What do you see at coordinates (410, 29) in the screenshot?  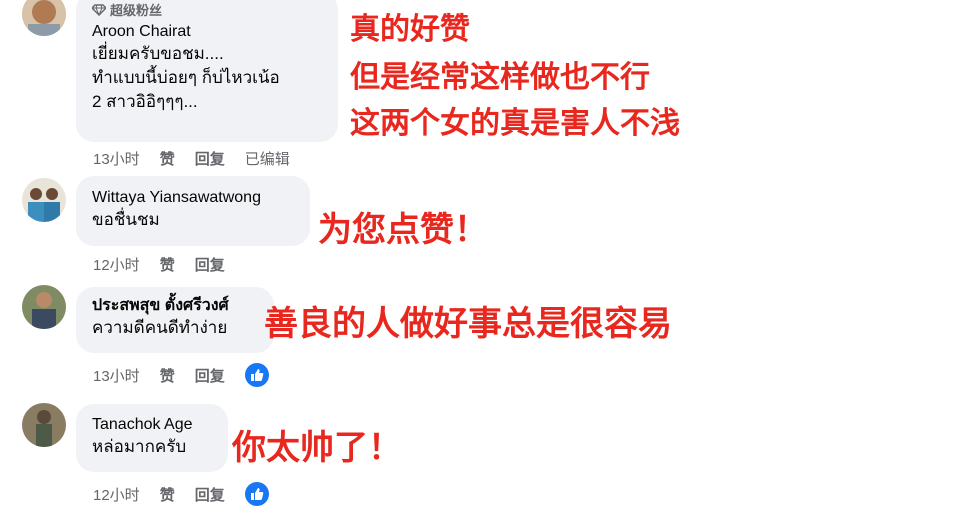 I see `overlay-caption: 真的好赞` at bounding box center [410, 29].